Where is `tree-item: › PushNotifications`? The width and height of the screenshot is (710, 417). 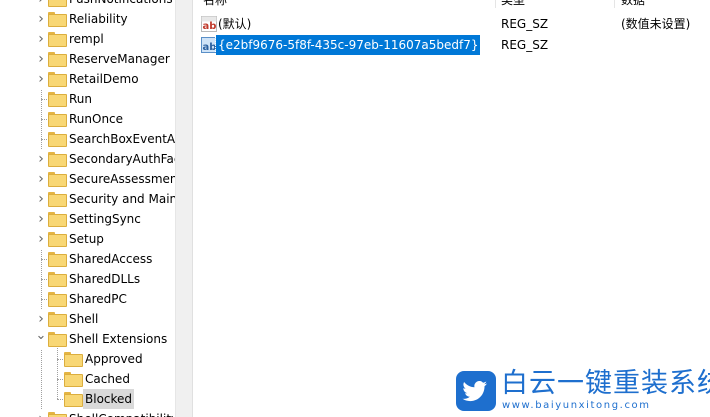
tree-item: › PushNotifications is located at coordinates (87, 4).